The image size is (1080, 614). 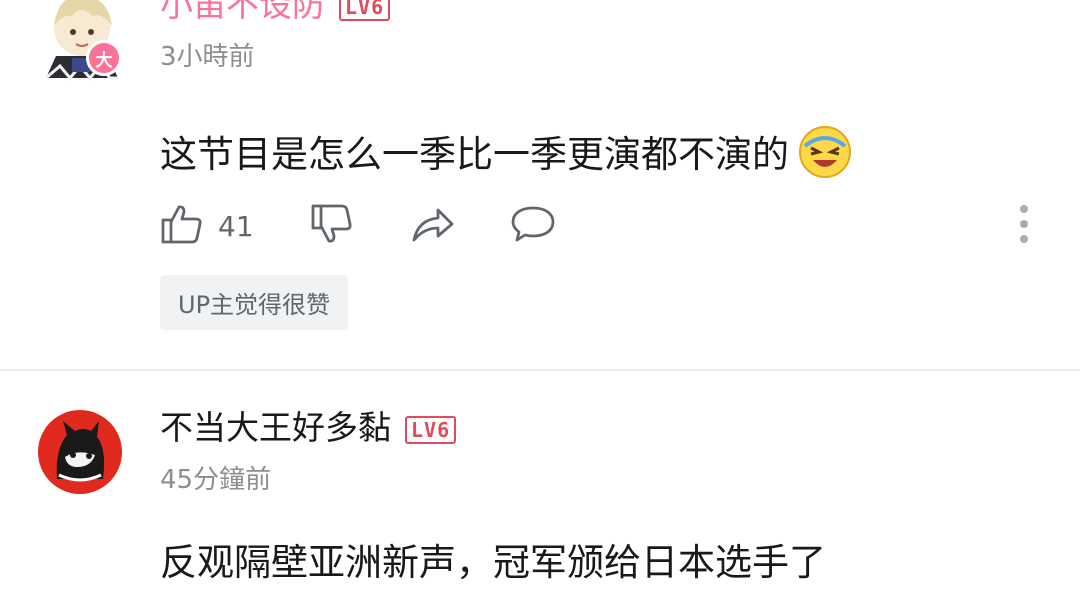 I want to click on avatar-badge: 大, so click(x=104, y=58).